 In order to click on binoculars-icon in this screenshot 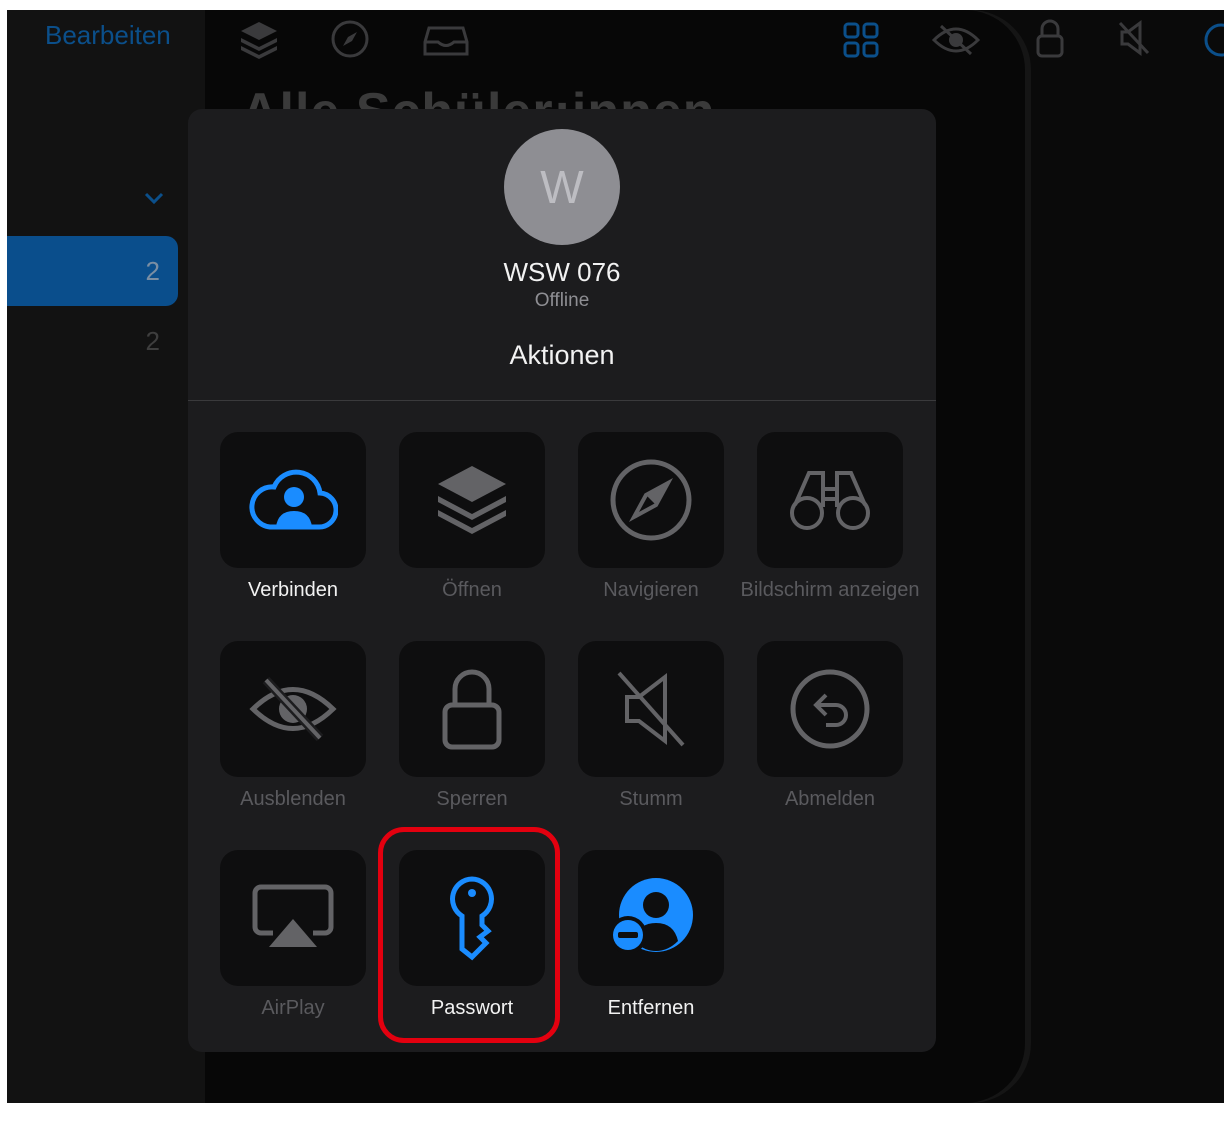, I will do `click(830, 500)`.